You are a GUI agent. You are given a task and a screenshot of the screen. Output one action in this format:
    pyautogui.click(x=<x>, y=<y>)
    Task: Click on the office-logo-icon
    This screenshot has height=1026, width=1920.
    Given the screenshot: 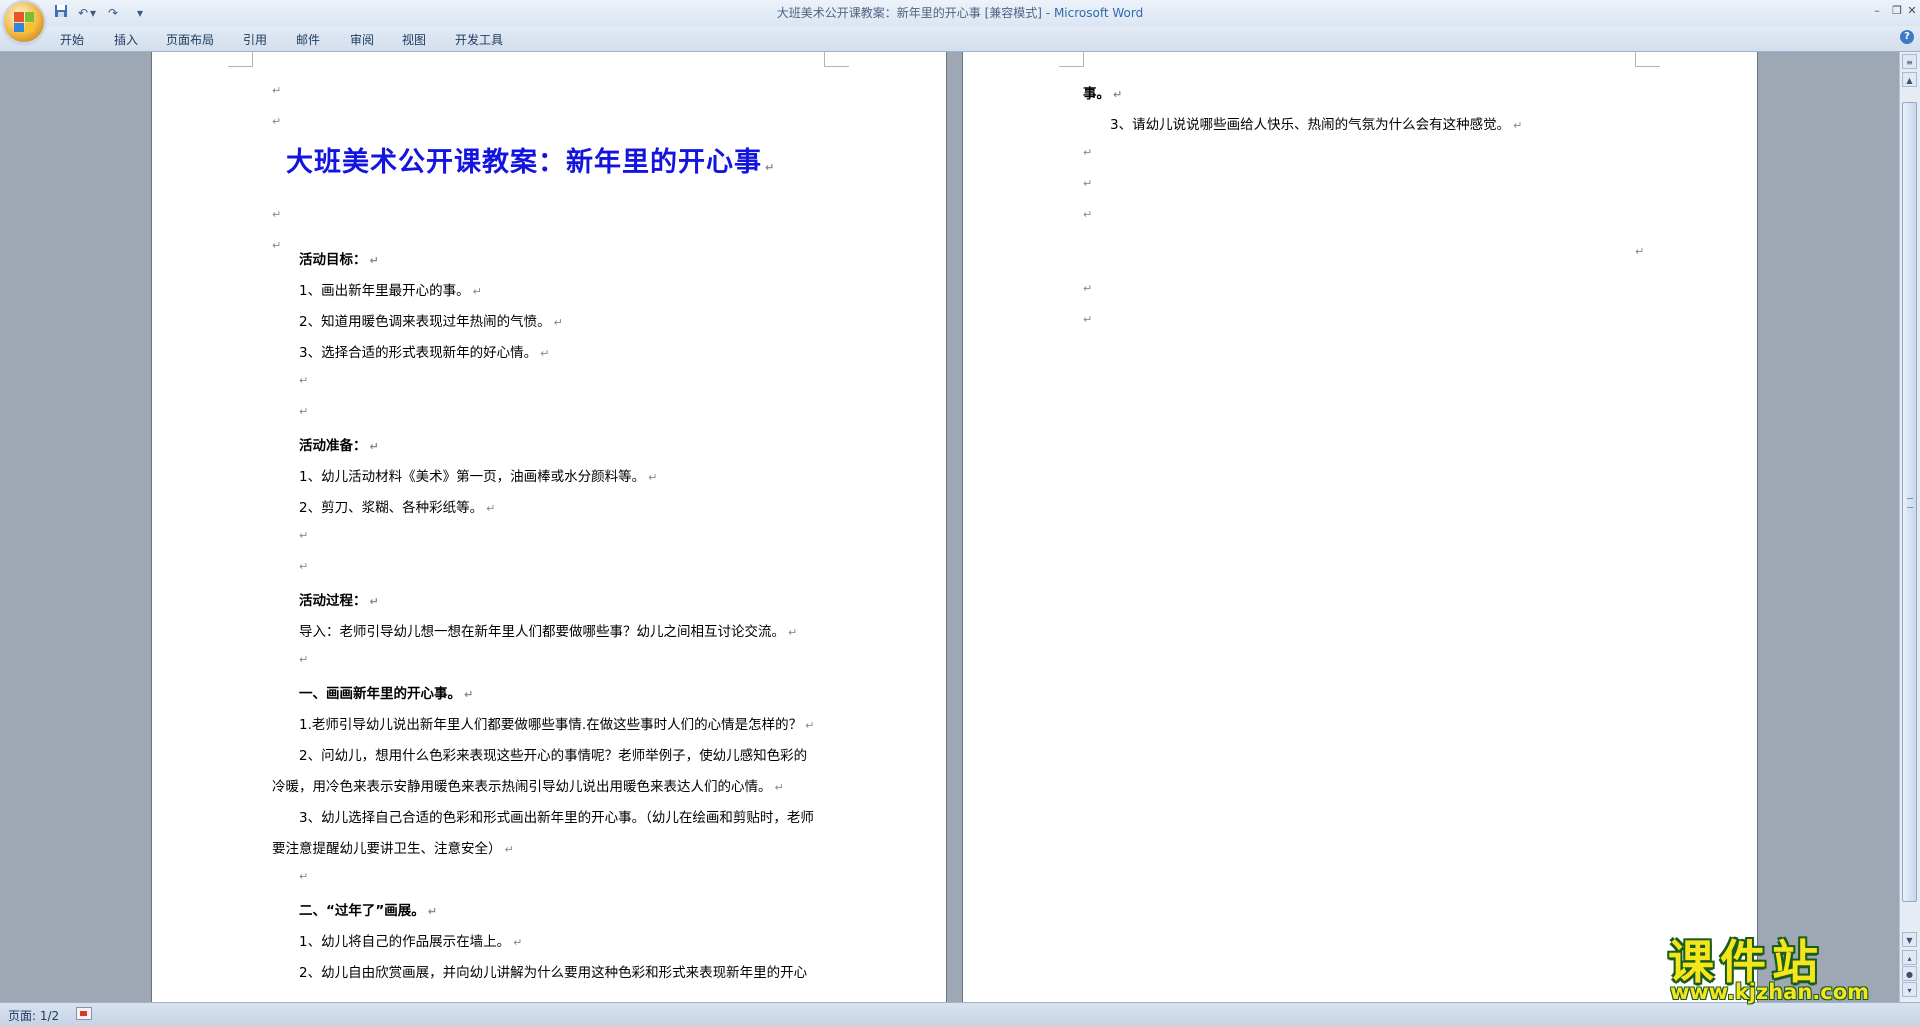 What is the action you would take?
    pyautogui.click(x=24, y=22)
    